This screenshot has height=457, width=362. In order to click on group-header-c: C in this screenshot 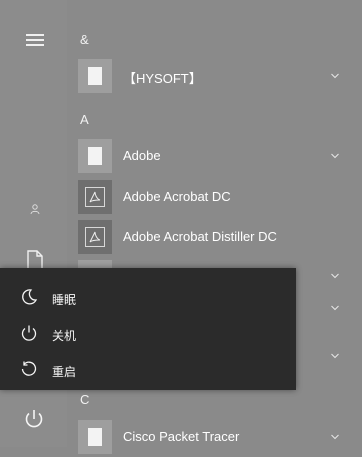, I will do `click(84, 399)`.